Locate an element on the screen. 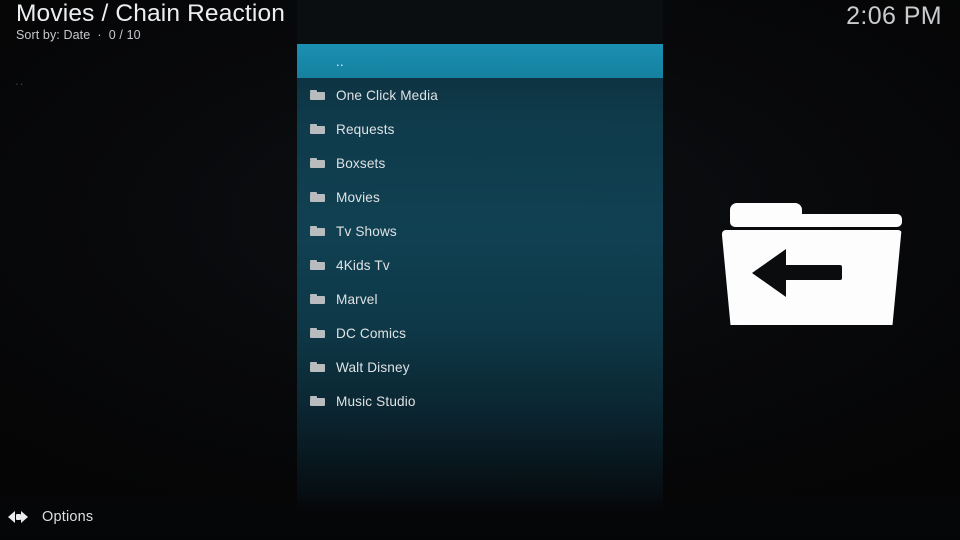 The width and height of the screenshot is (960, 540). list-item-label: One Click Media is located at coordinates (387, 95).